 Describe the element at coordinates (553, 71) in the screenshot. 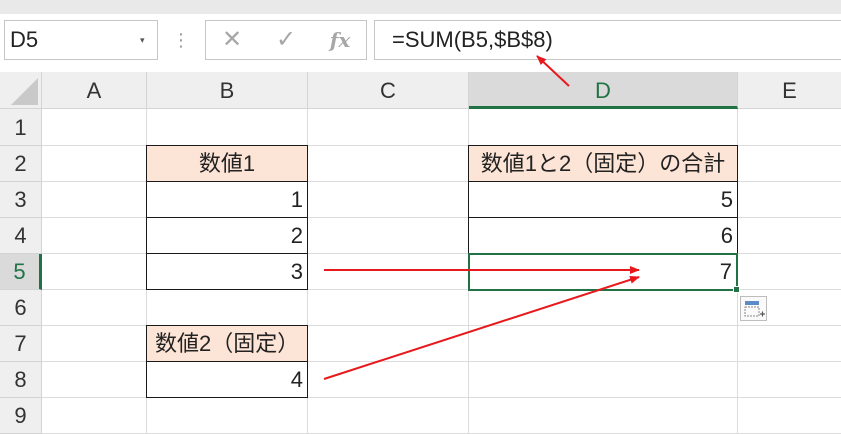

I see `arrow-to-formula` at that location.